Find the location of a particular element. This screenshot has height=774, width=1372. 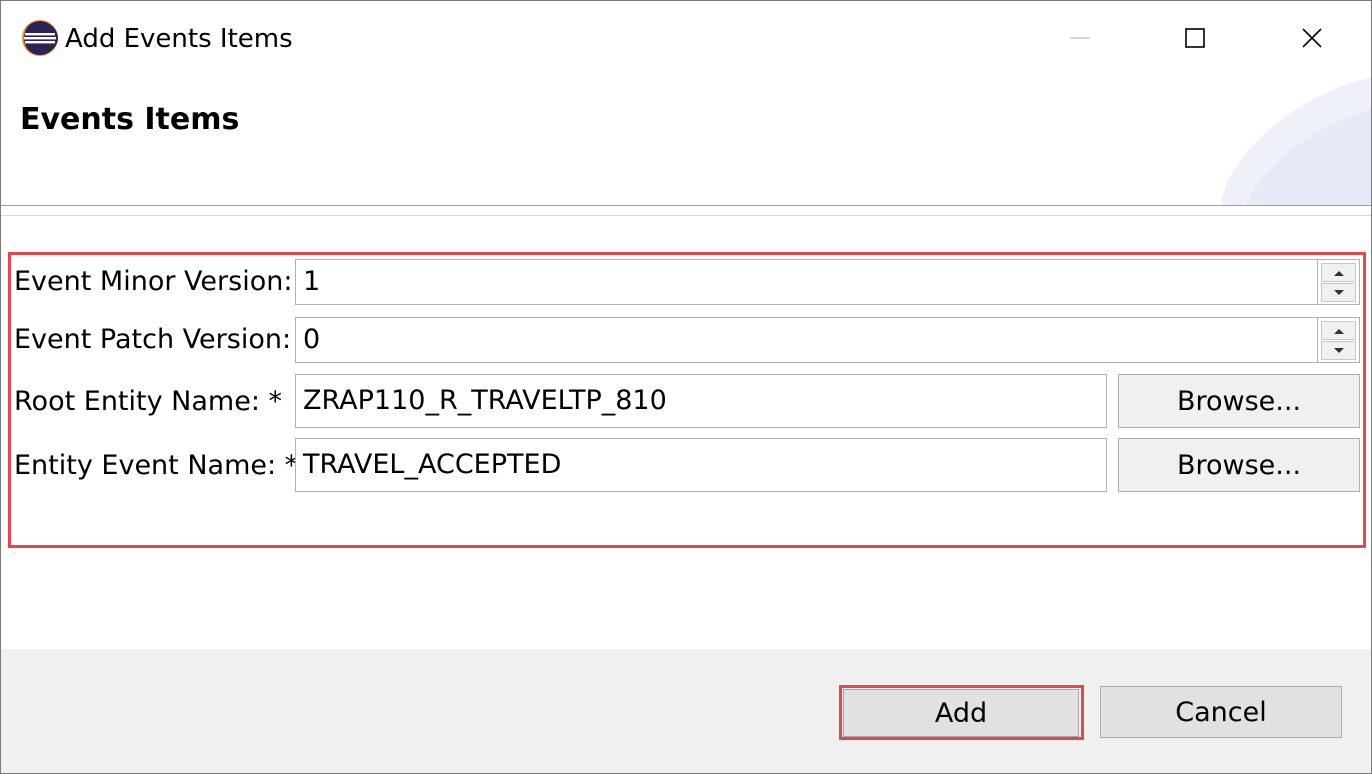

window-title: Add Events Items is located at coordinates (179, 39).